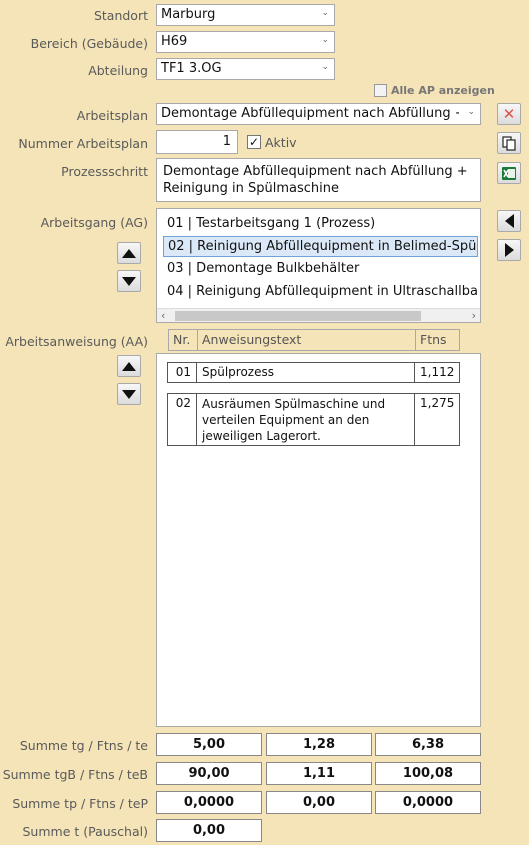 Image resolution: width=529 pixels, height=845 pixels. Describe the element at coordinates (182, 372) in the screenshot. I see `table-row-nr: 01` at that location.